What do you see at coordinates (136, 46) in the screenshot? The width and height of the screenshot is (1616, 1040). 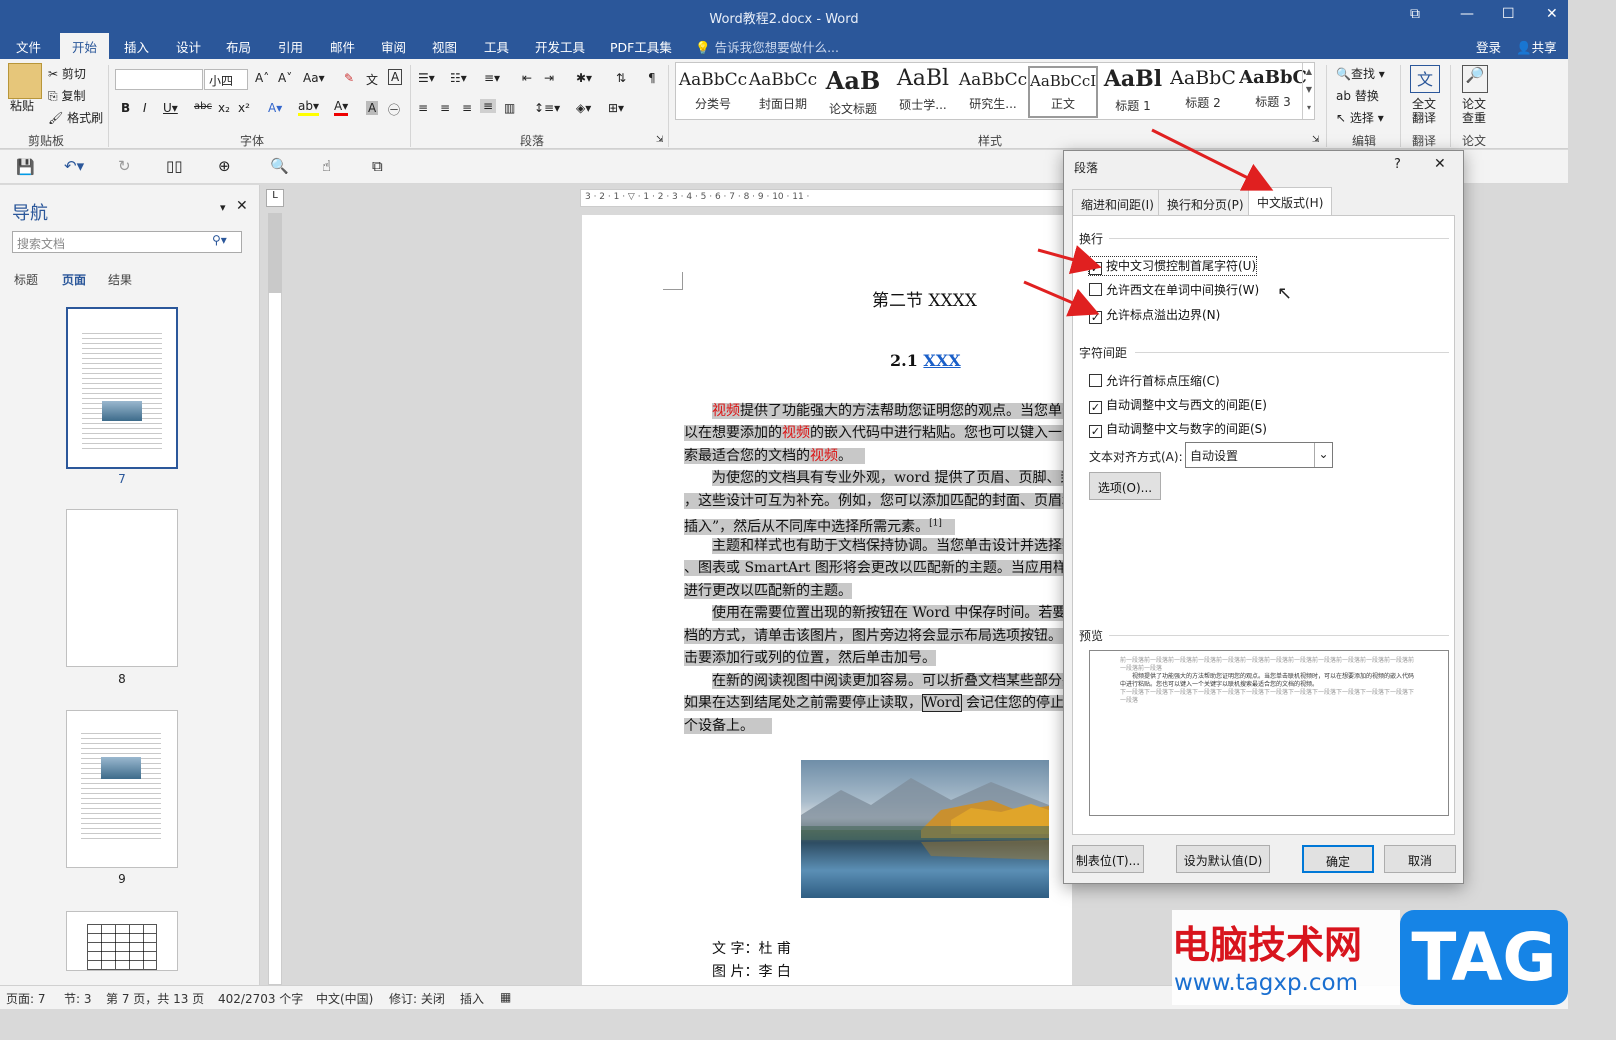 I see `tab-insert: 插入` at bounding box center [136, 46].